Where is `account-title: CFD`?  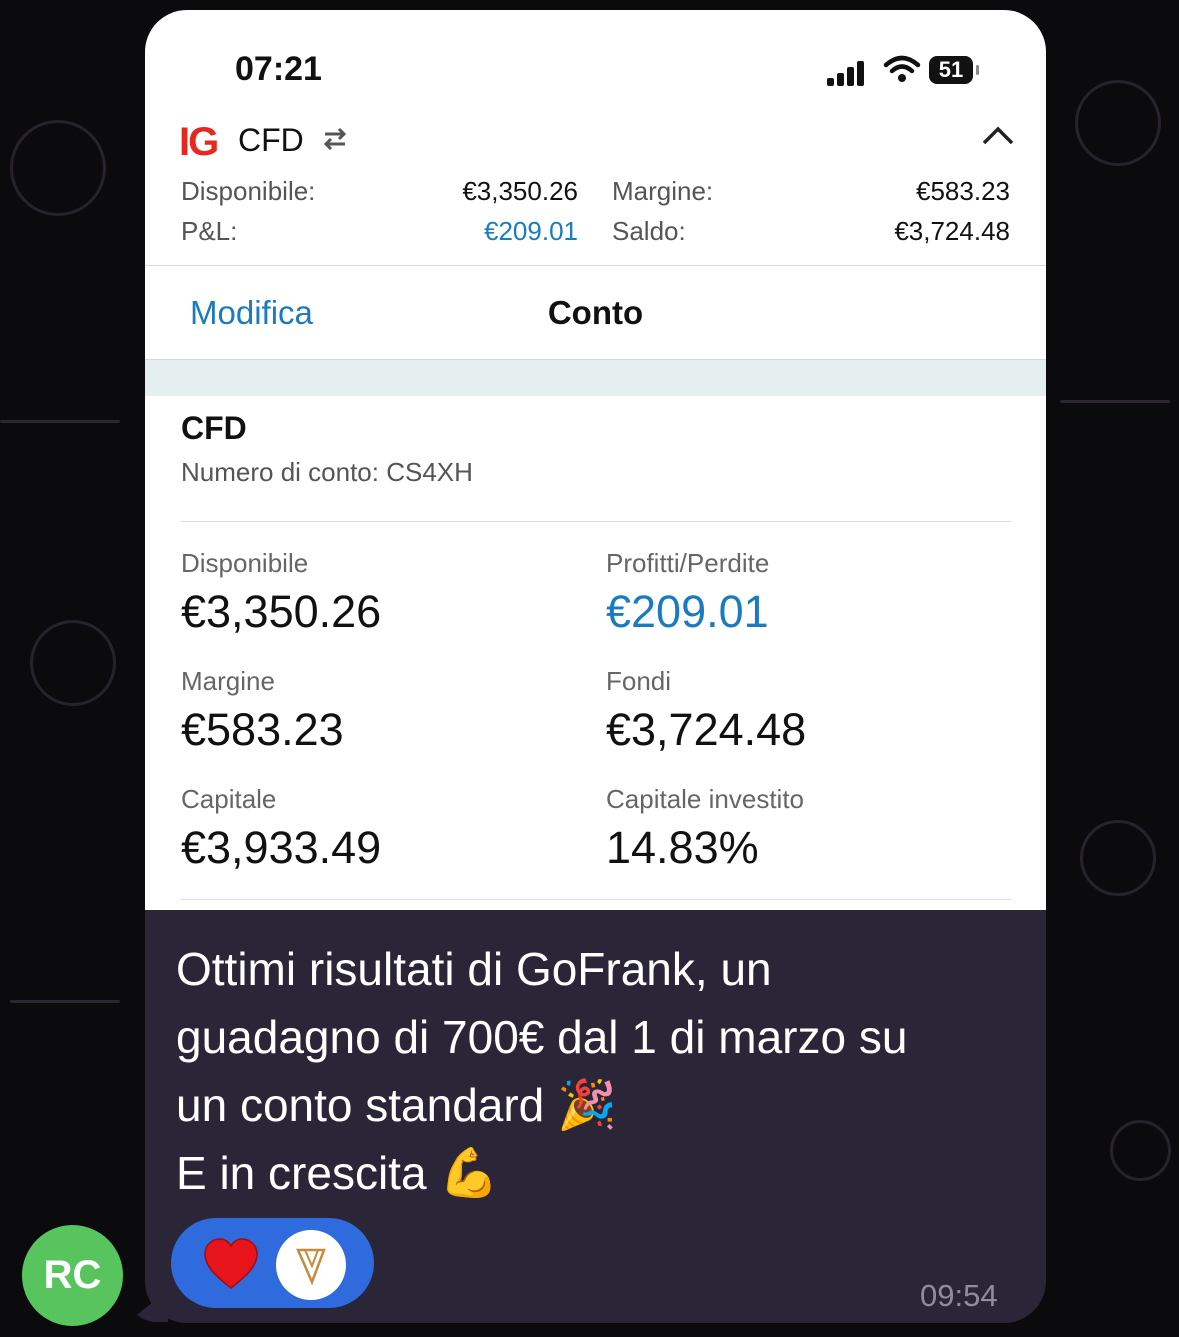 account-title: CFD is located at coordinates (214, 428).